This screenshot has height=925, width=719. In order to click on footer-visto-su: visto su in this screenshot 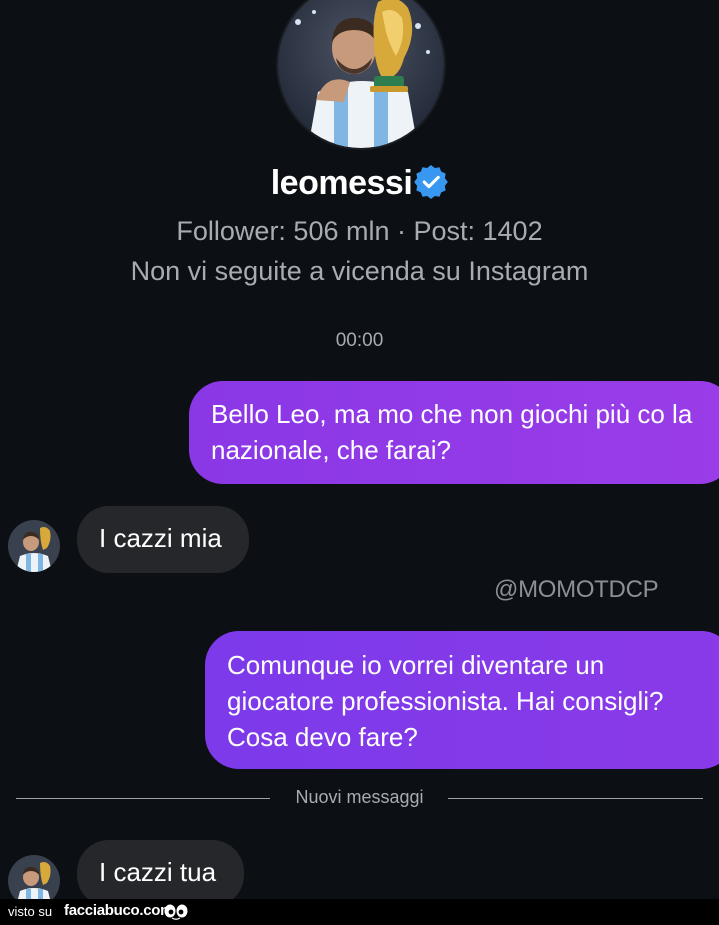, I will do `click(30, 911)`.